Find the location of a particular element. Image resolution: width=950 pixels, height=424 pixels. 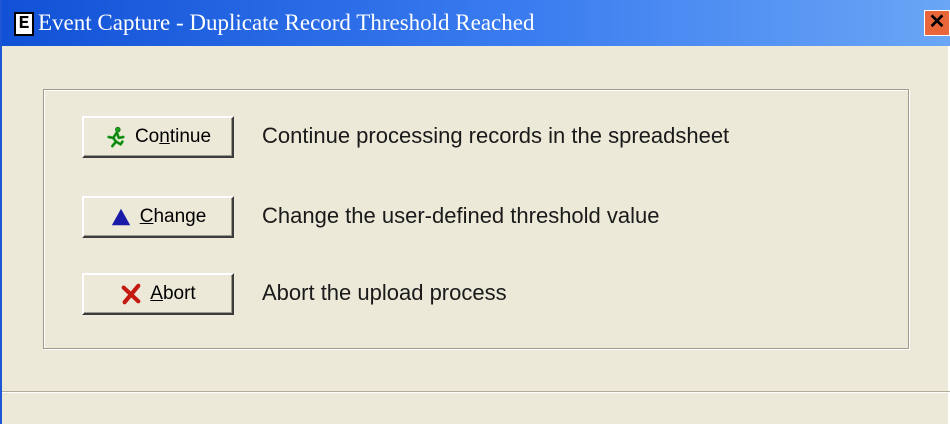

status-bar is located at coordinates (476, 407).